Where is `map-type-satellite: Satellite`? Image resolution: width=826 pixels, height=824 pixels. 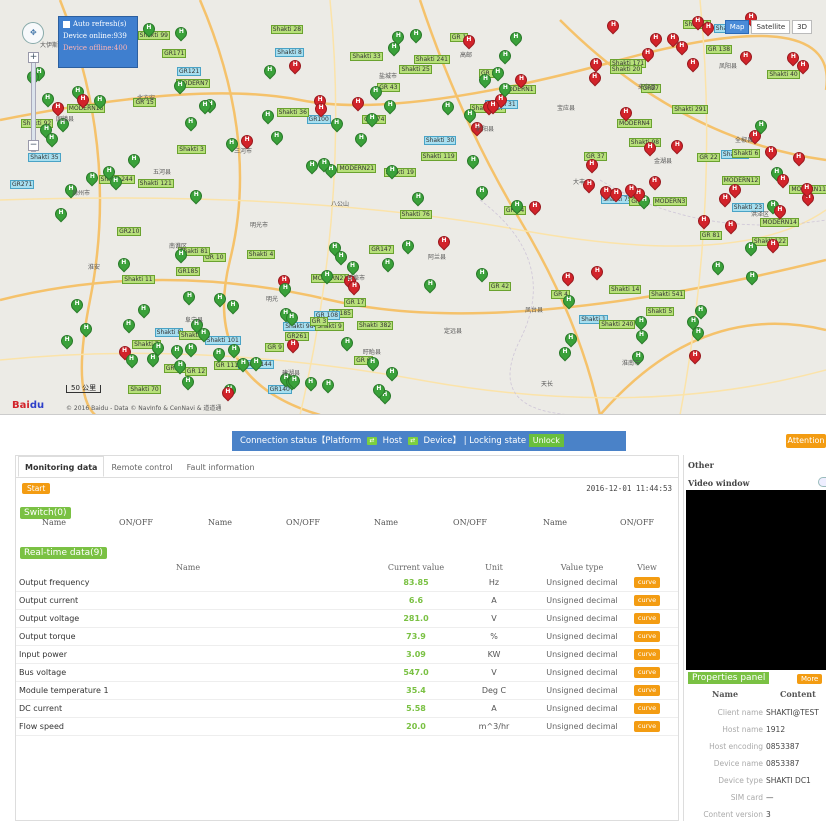
map-type-satellite: Satellite is located at coordinates (771, 27).